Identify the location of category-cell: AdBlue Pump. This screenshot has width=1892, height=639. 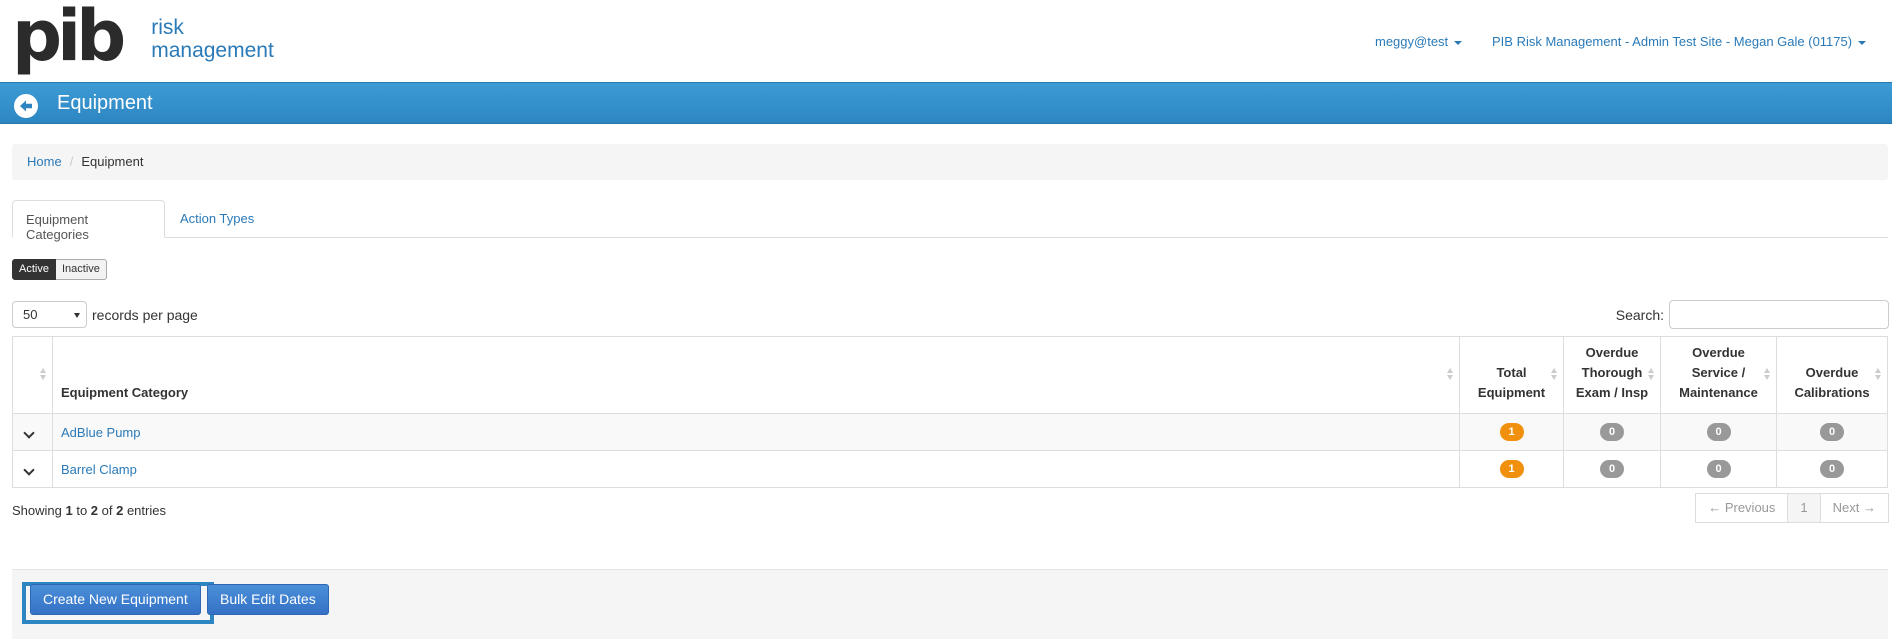
(756, 432).